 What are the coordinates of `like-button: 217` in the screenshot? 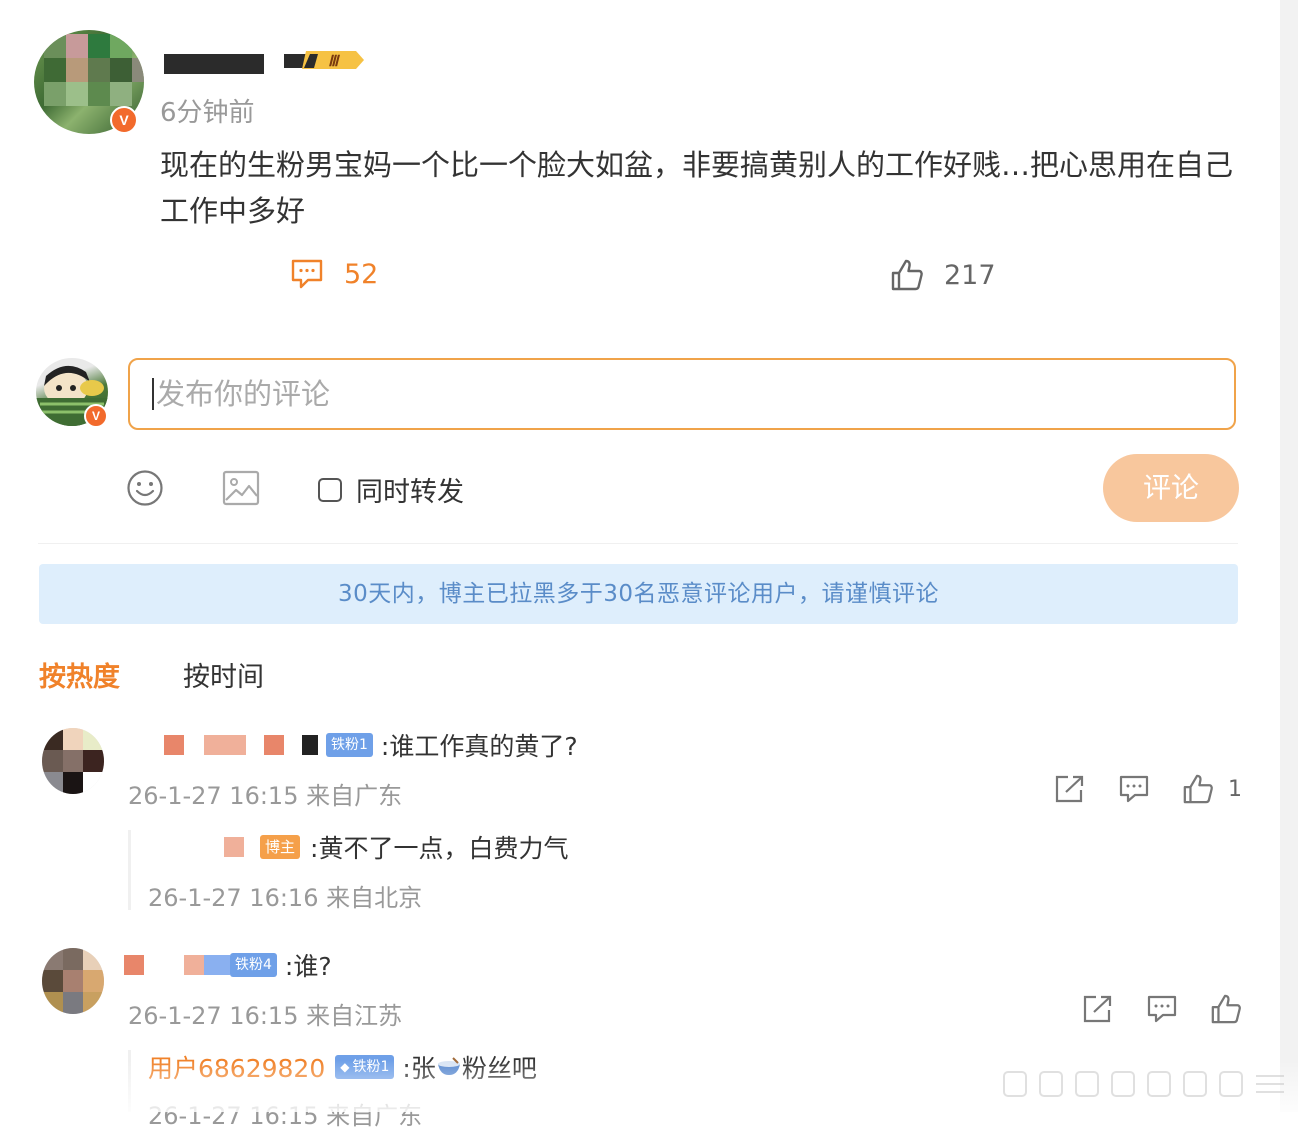 It's located at (943, 275).